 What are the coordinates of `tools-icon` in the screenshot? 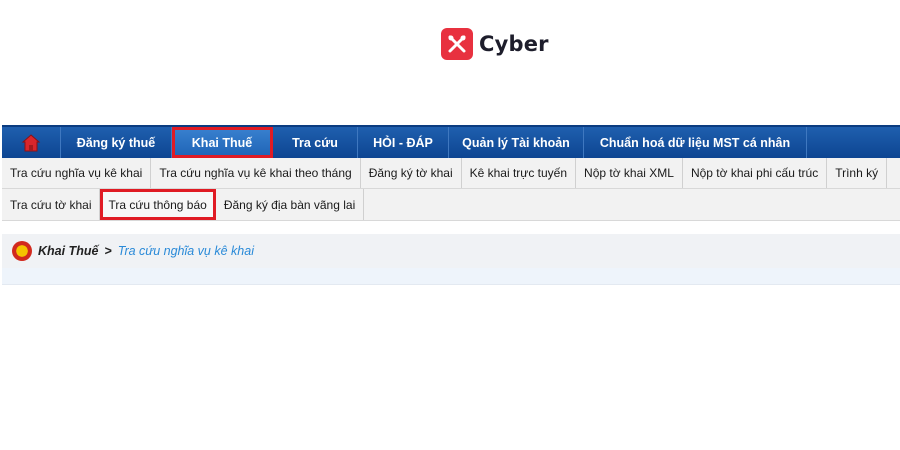 It's located at (457, 44).